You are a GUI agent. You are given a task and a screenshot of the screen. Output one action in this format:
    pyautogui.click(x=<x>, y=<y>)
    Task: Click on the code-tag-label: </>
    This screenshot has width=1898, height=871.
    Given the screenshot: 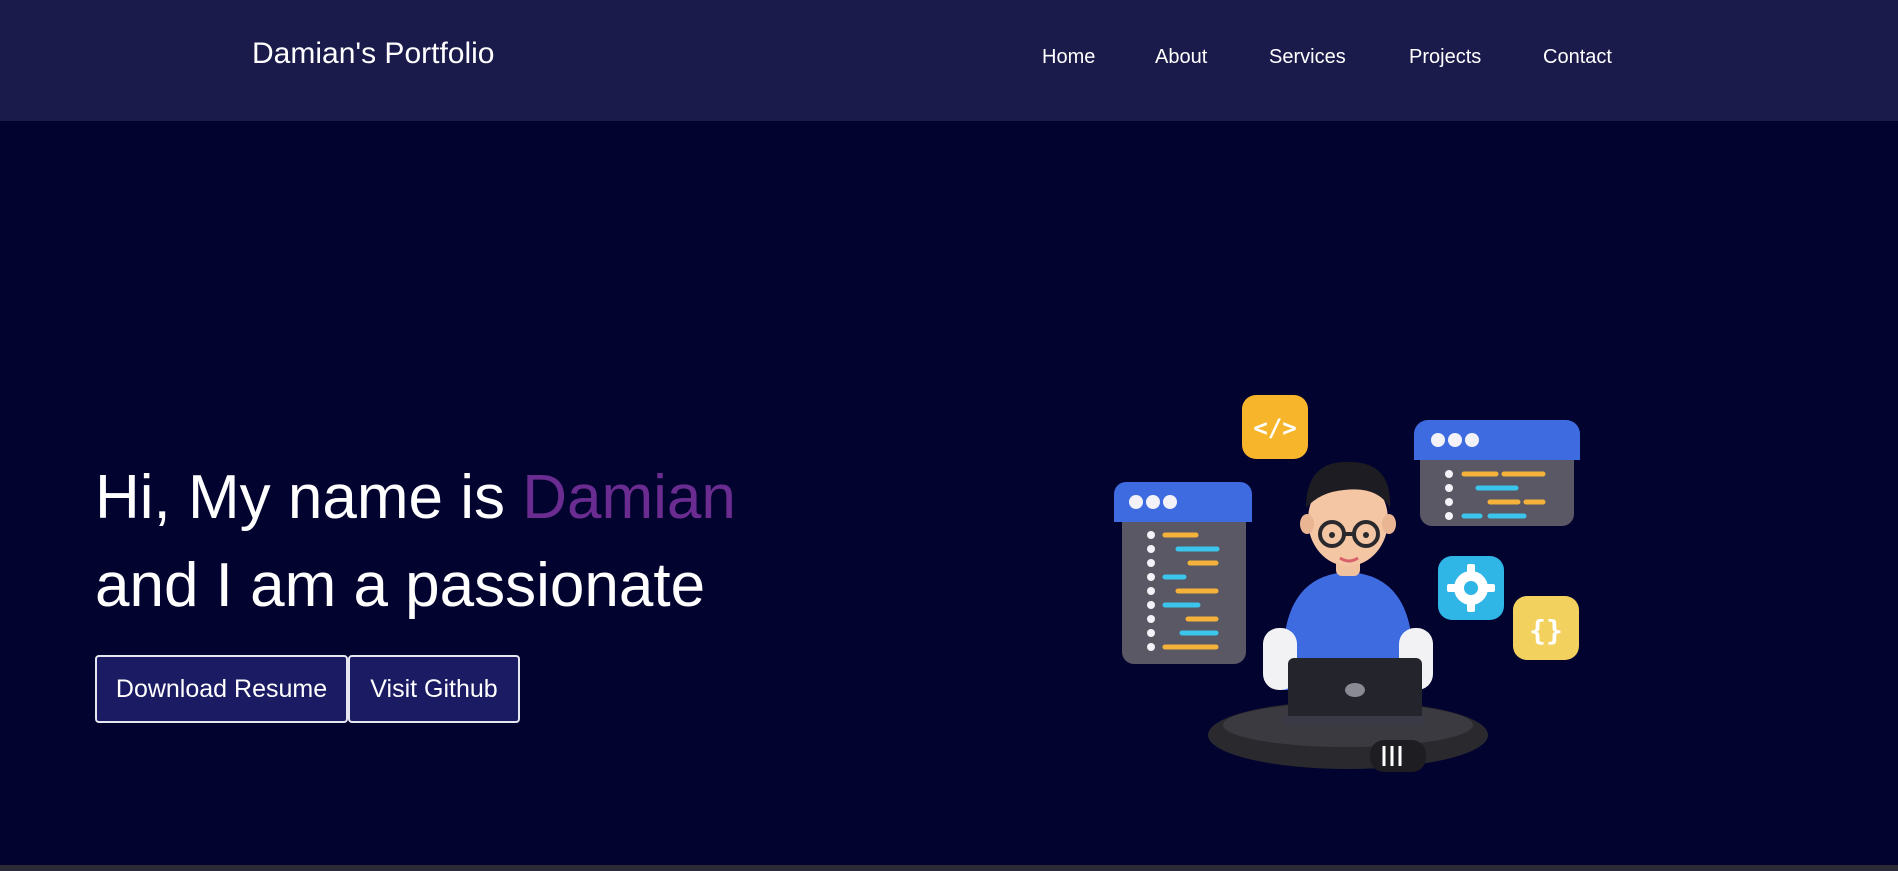 What is the action you would take?
    pyautogui.click(x=1274, y=428)
    